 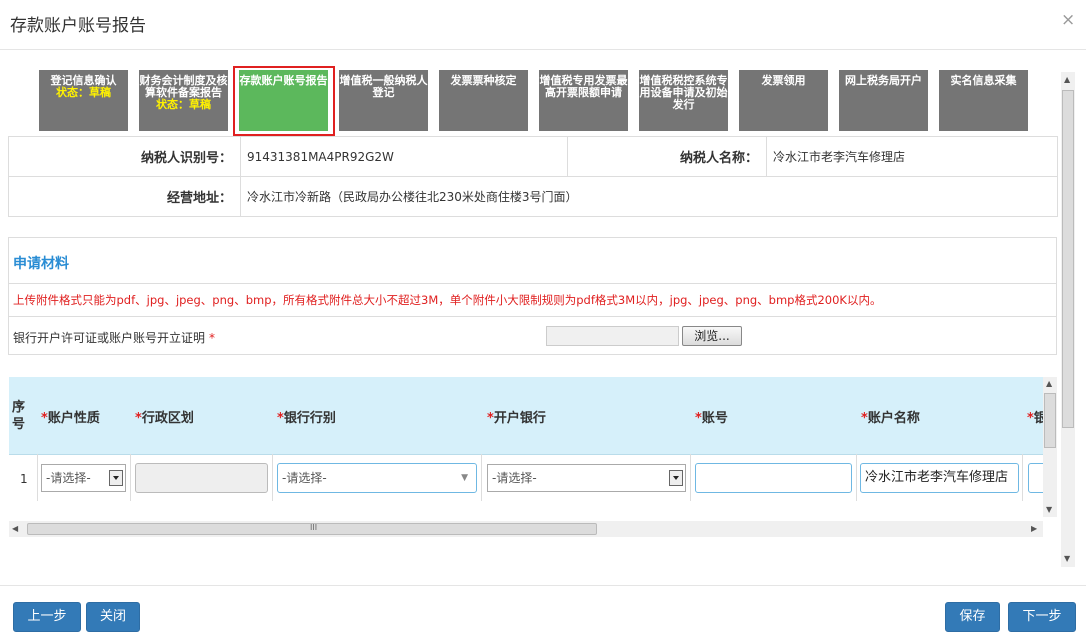 I want to click on col-bank-type: *银行行别, so click(x=306, y=416).